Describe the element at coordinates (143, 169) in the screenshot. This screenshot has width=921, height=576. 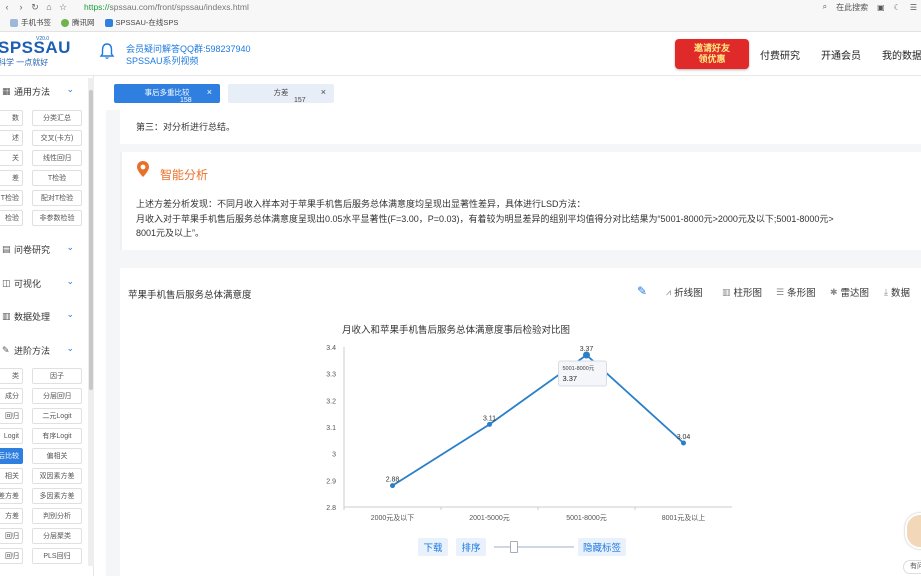
I see `location-pin-icon` at that location.